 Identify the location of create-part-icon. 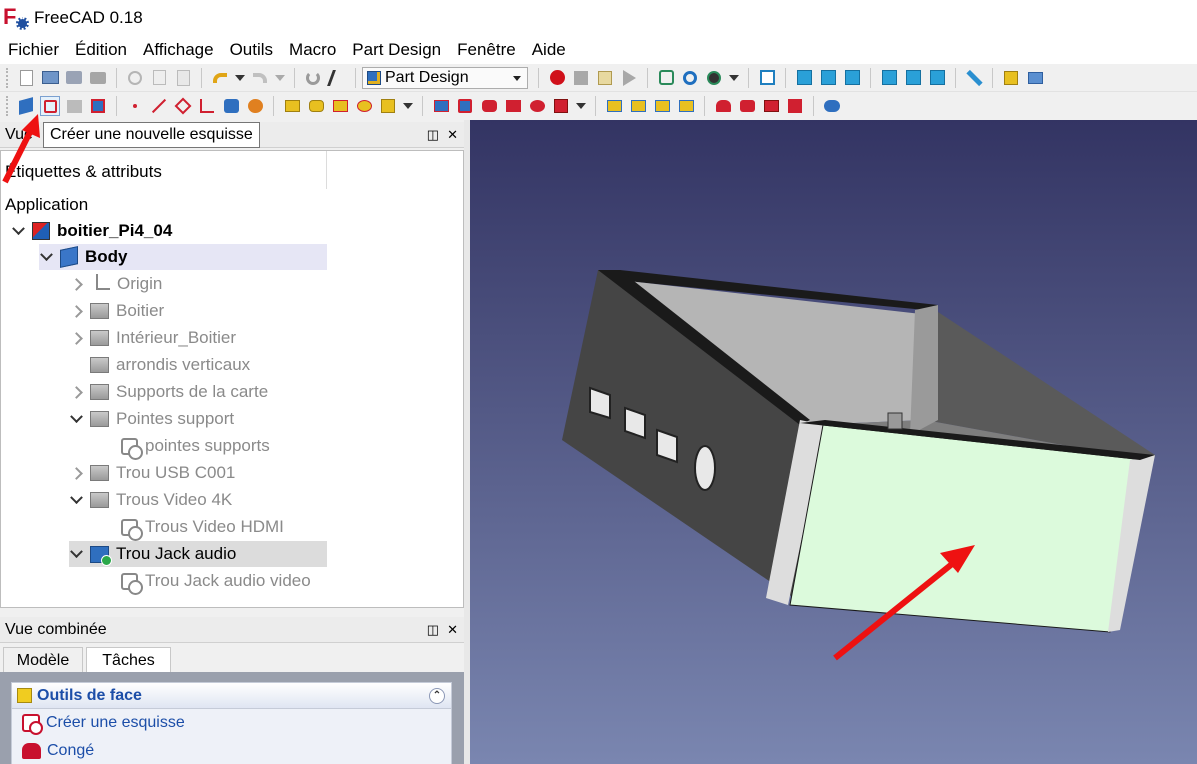
(1011, 78).